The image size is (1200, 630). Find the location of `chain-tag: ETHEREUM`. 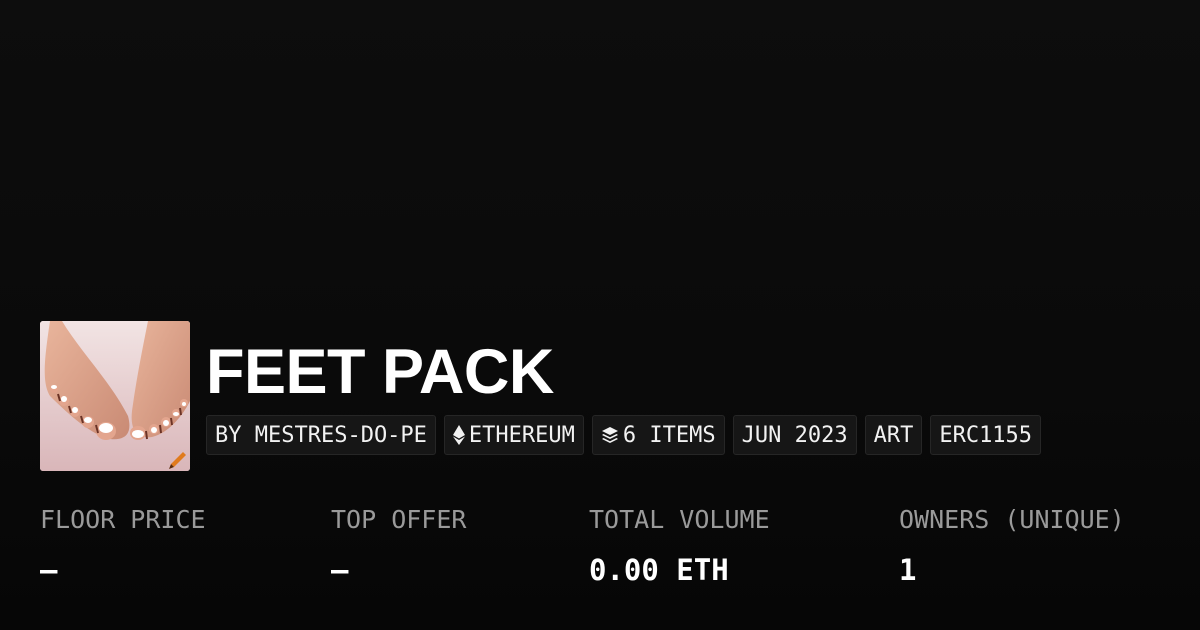

chain-tag: ETHEREUM is located at coordinates (513, 435).